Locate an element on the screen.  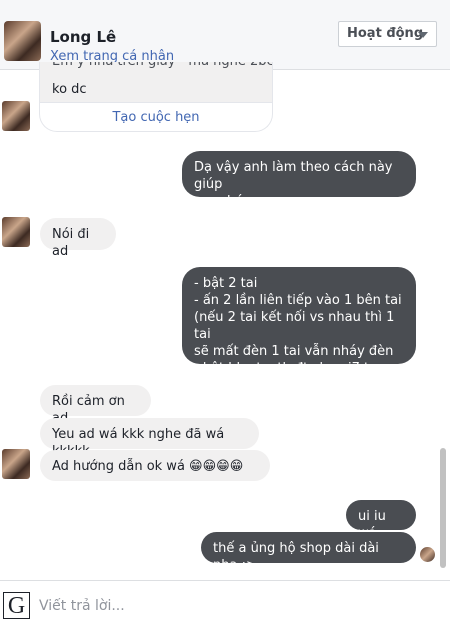
message-line: (nếu 2 tai kết nối vs nhau thì 1 tai is located at coordinates (294, 326).